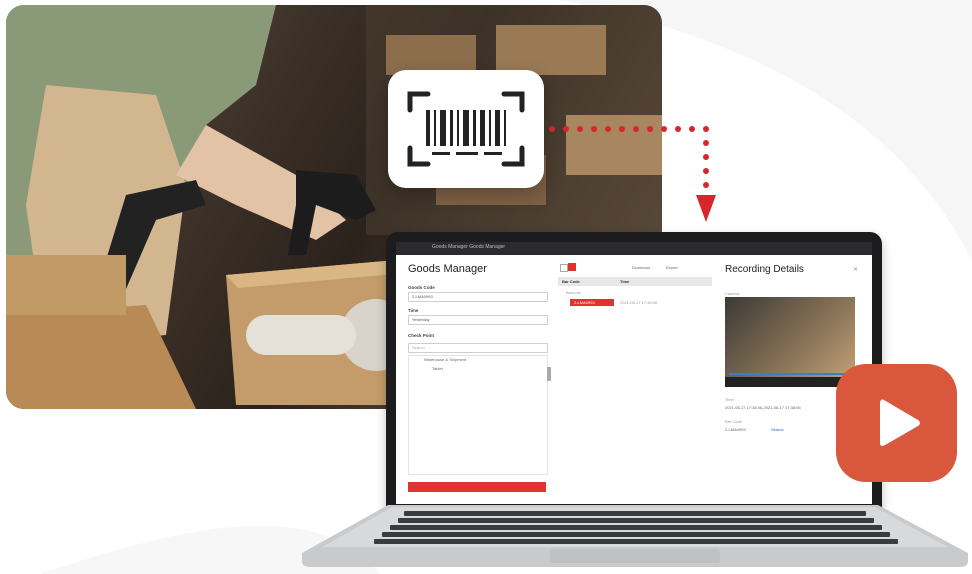 Image resolution: width=972 pixels, height=574 pixels. I want to click on barcode-scan-icon-card, so click(466, 129).